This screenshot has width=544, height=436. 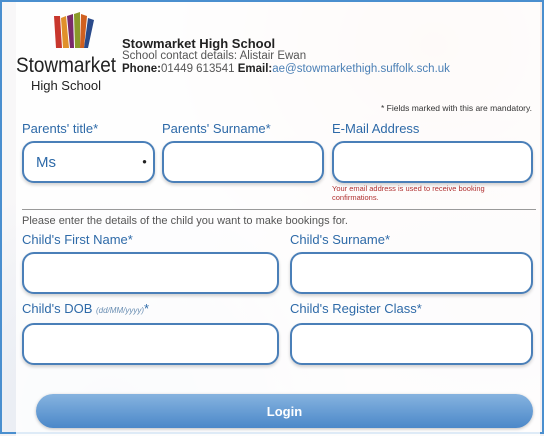 What do you see at coordinates (150, 344) in the screenshot?
I see `child-dob-input` at bounding box center [150, 344].